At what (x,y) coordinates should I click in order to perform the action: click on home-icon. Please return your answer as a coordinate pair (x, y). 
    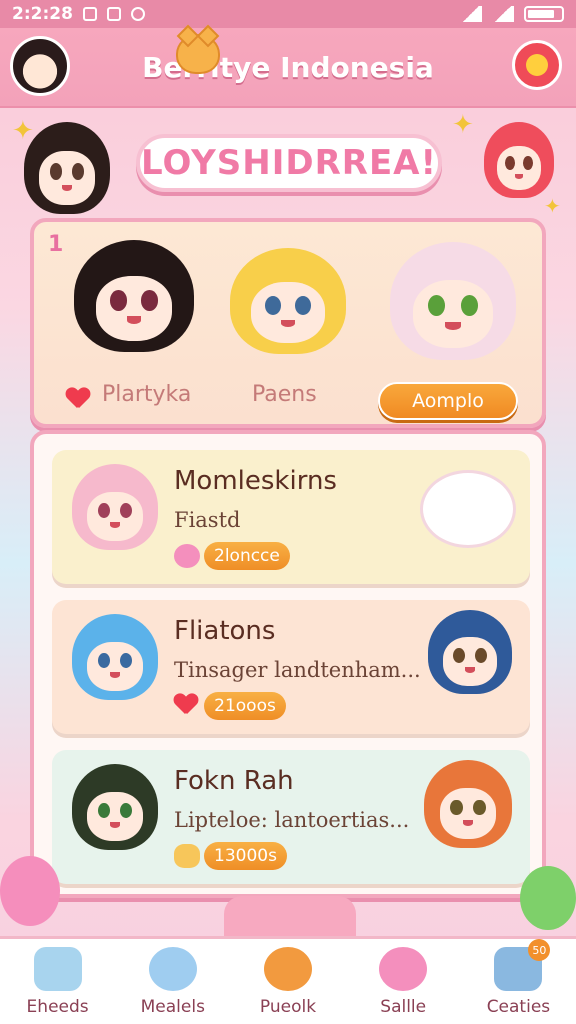
    Looking at the image, I should click on (57, 969).